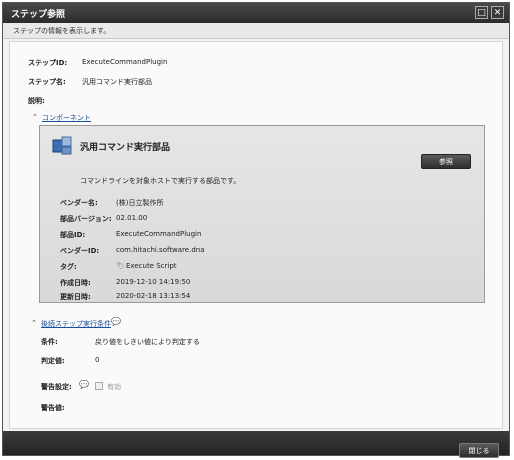 This screenshot has height=460, width=514. What do you see at coordinates (68, 267) in the screenshot?
I see `tag-label: タグ:` at bounding box center [68, 267].